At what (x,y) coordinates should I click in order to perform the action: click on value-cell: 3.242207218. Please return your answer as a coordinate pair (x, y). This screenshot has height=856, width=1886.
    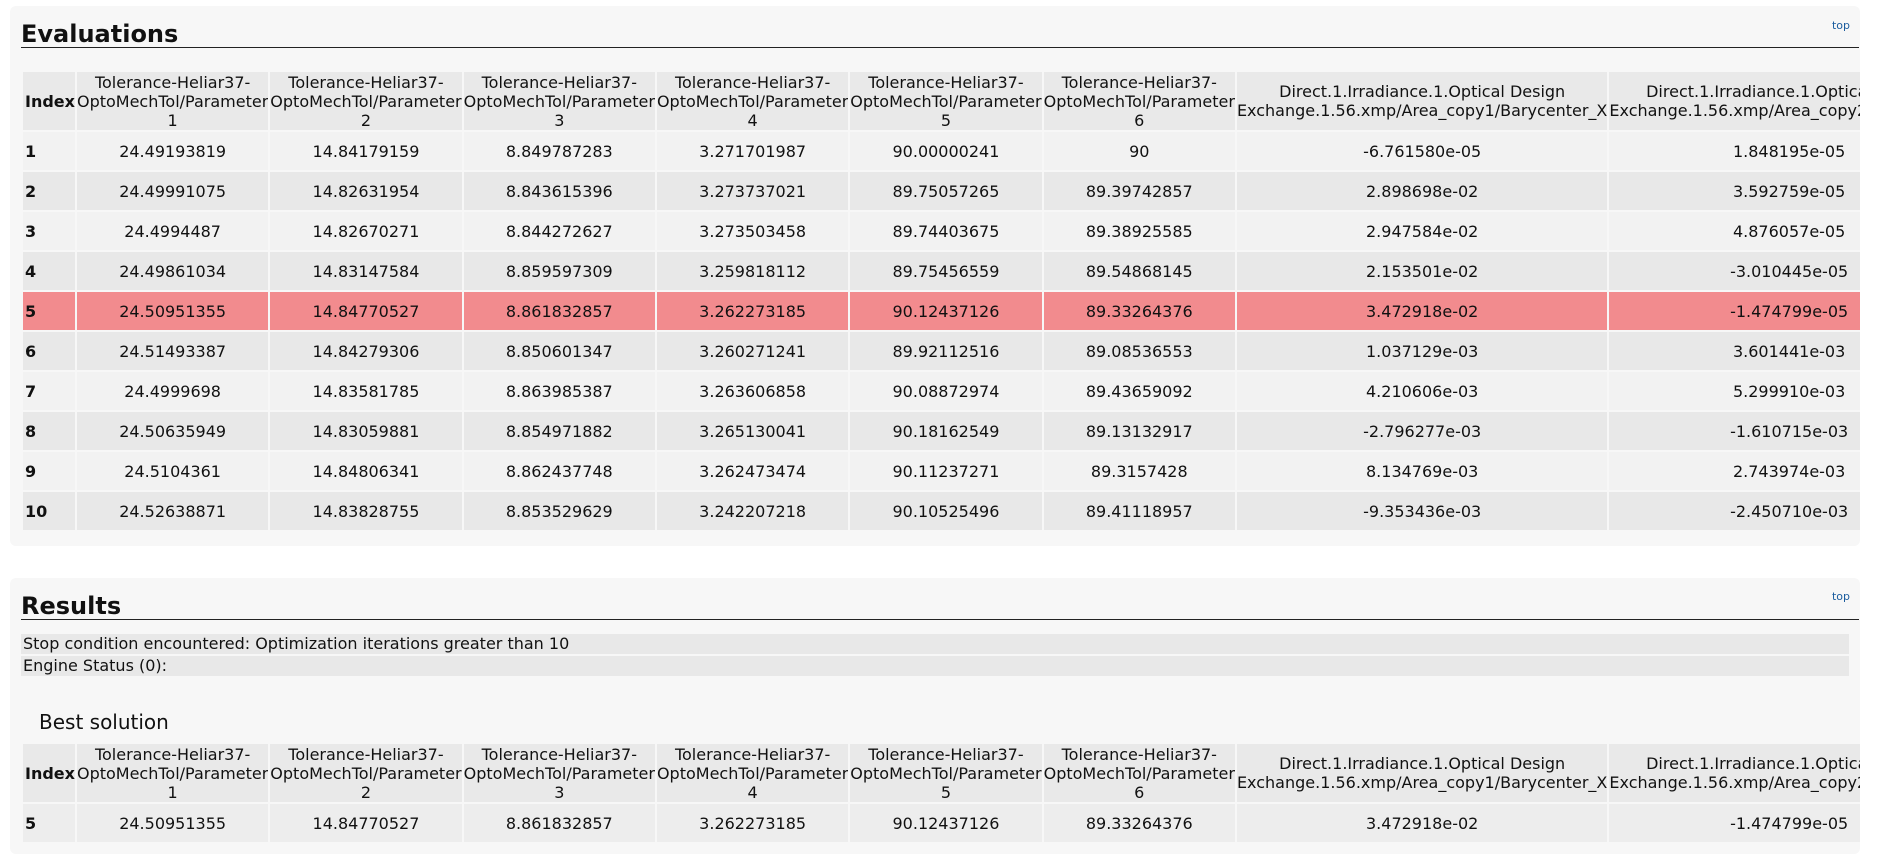
    Looking at the image, I should click on (752, 510).